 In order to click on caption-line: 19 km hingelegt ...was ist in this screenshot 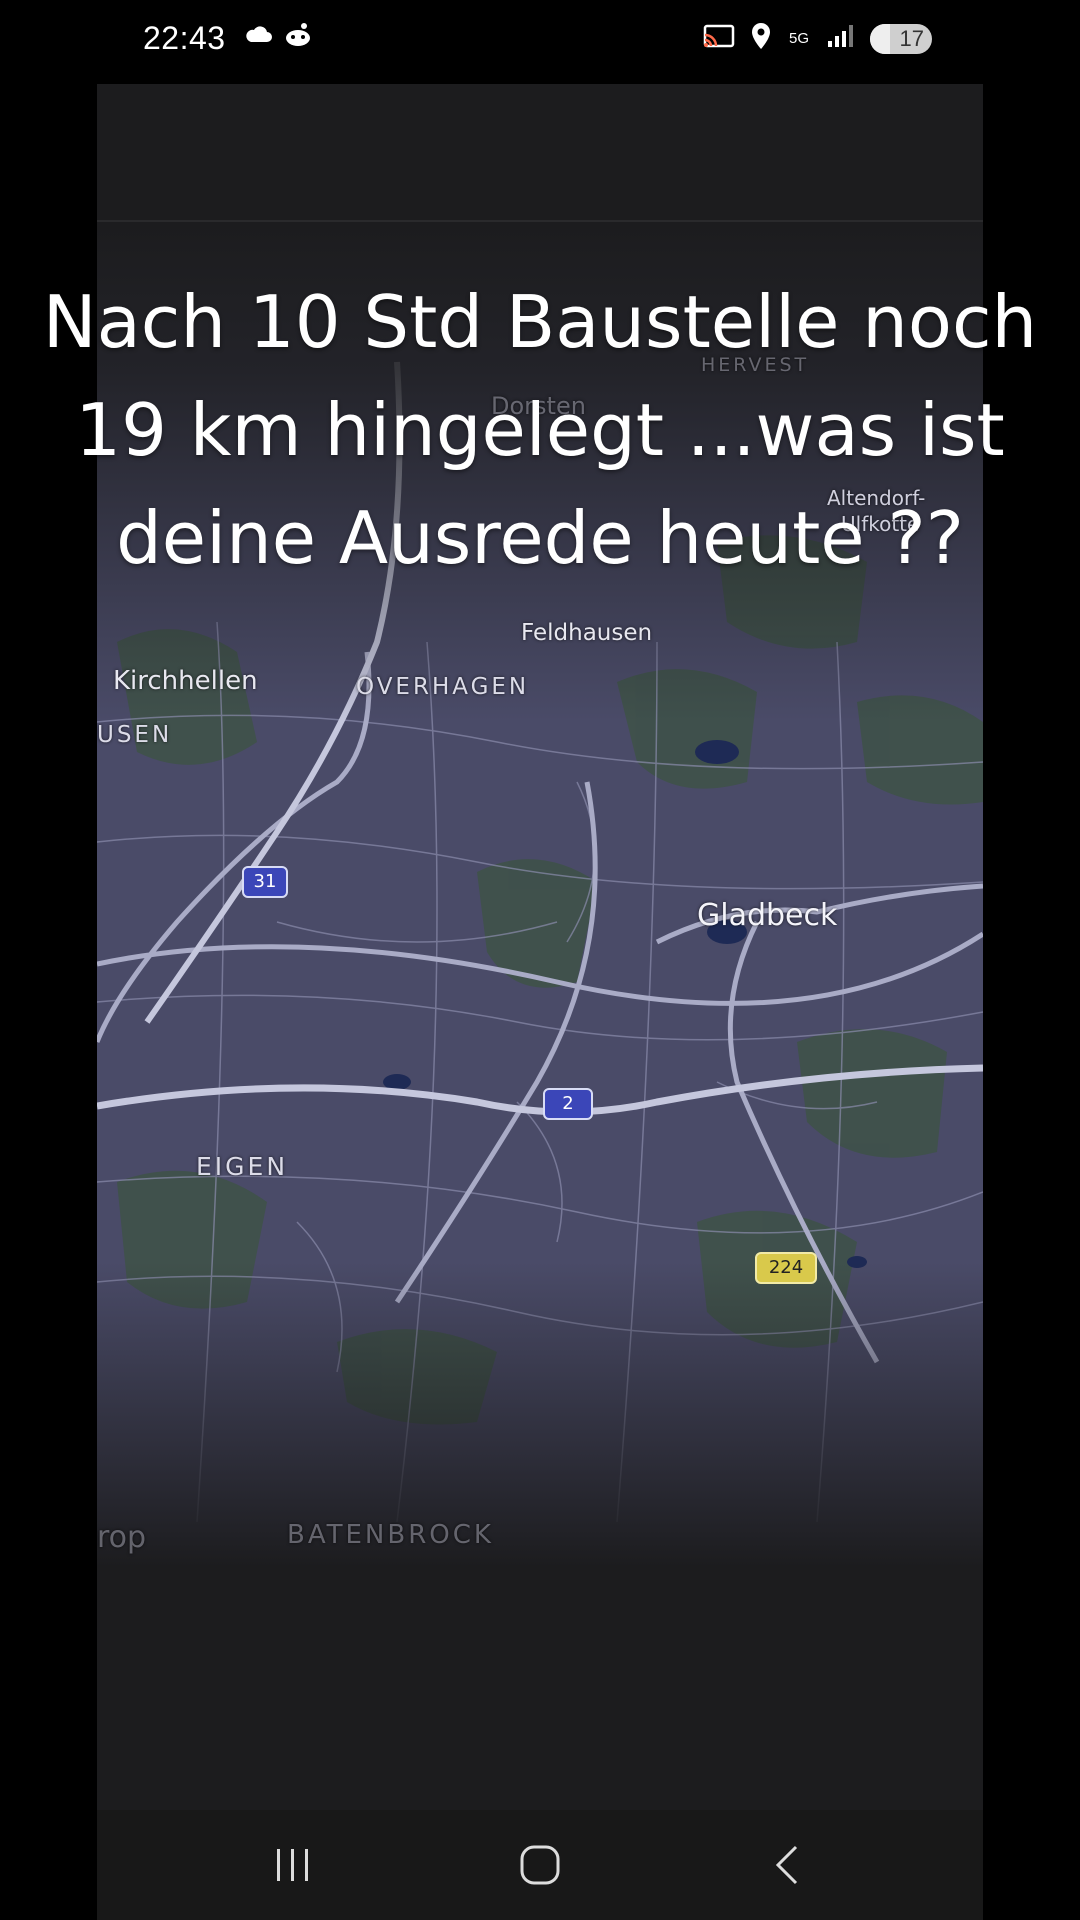, I will do `click(540, 430)`.